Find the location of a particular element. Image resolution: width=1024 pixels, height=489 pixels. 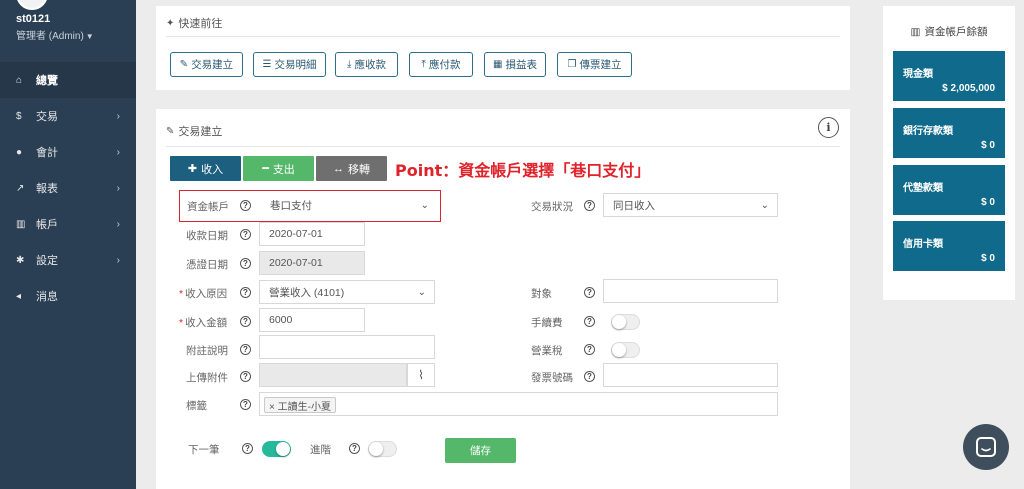

quick-create-transaction-button: ✎ 交易建立 is located at coordinates (206, 64).